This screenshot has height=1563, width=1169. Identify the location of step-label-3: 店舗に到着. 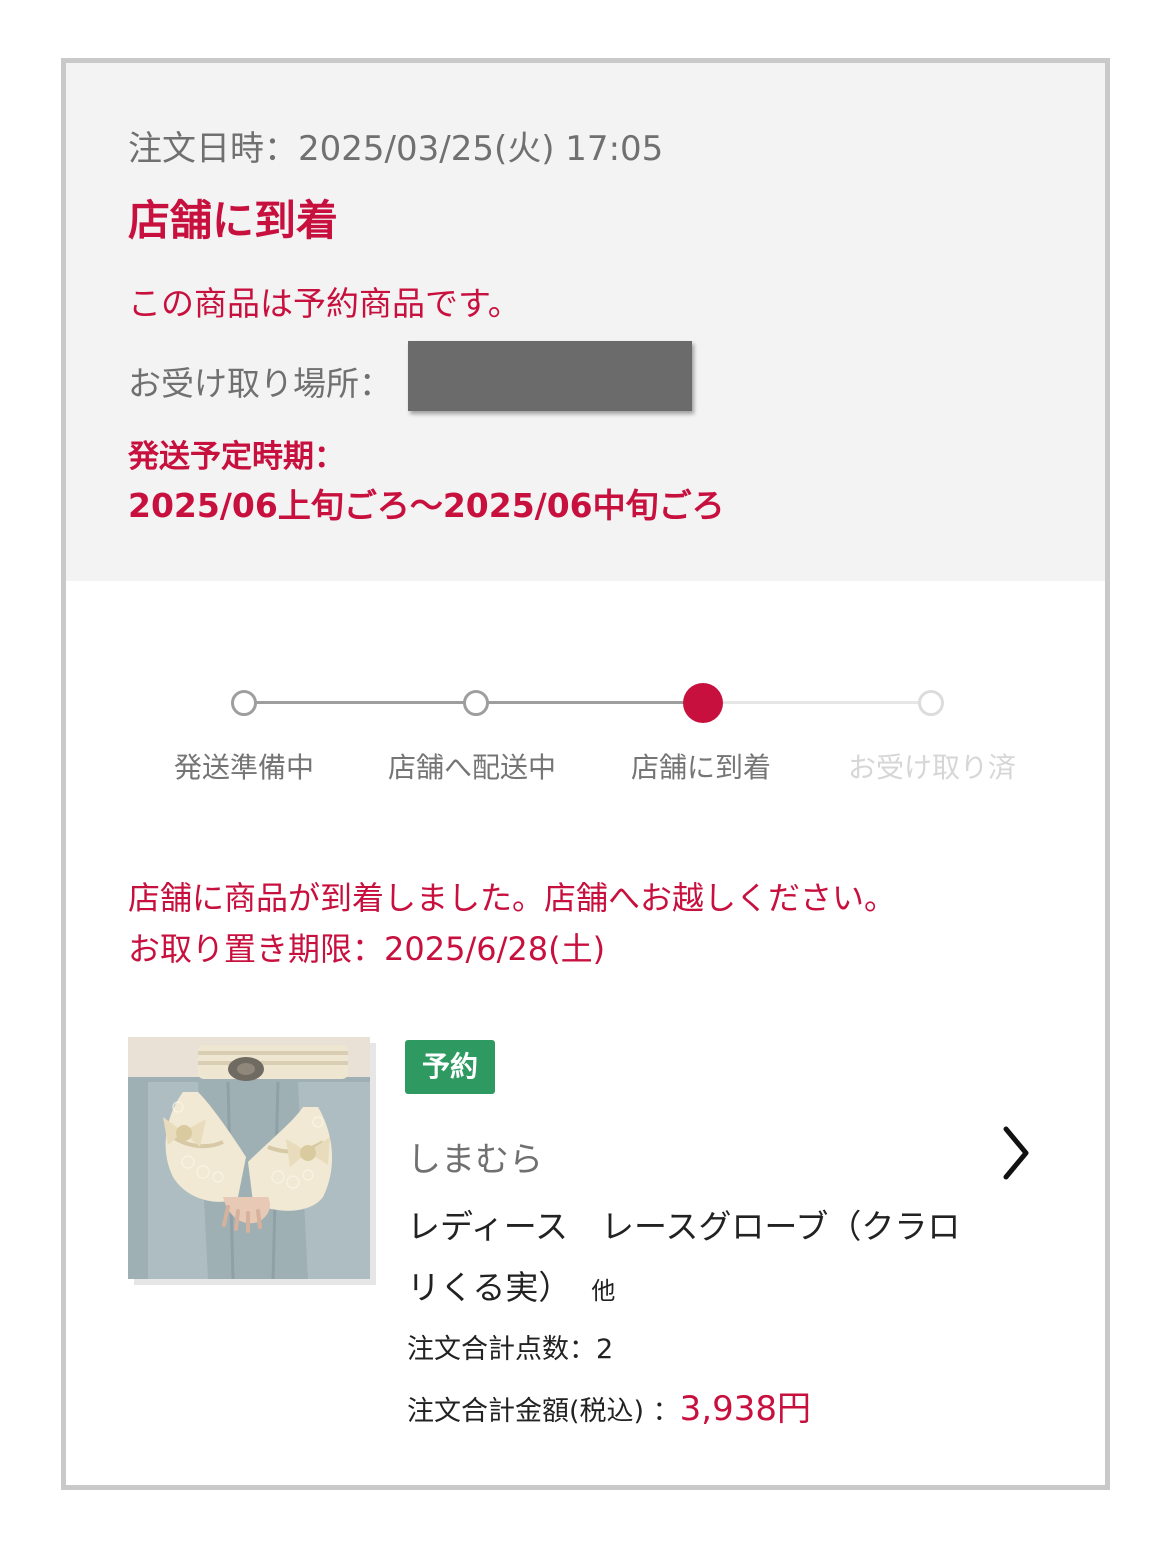
(701, 767).